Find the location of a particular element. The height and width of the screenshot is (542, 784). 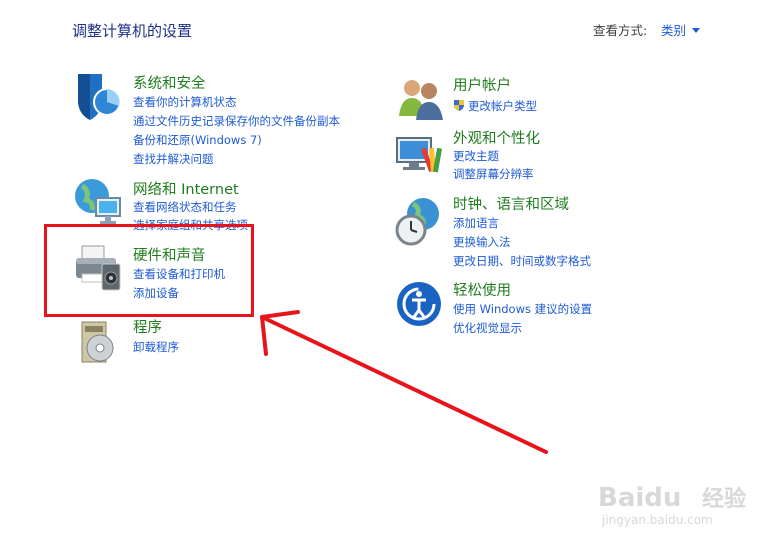

link-troubleshoot: 查找并解决问题 is located at coordinates (173, 159).